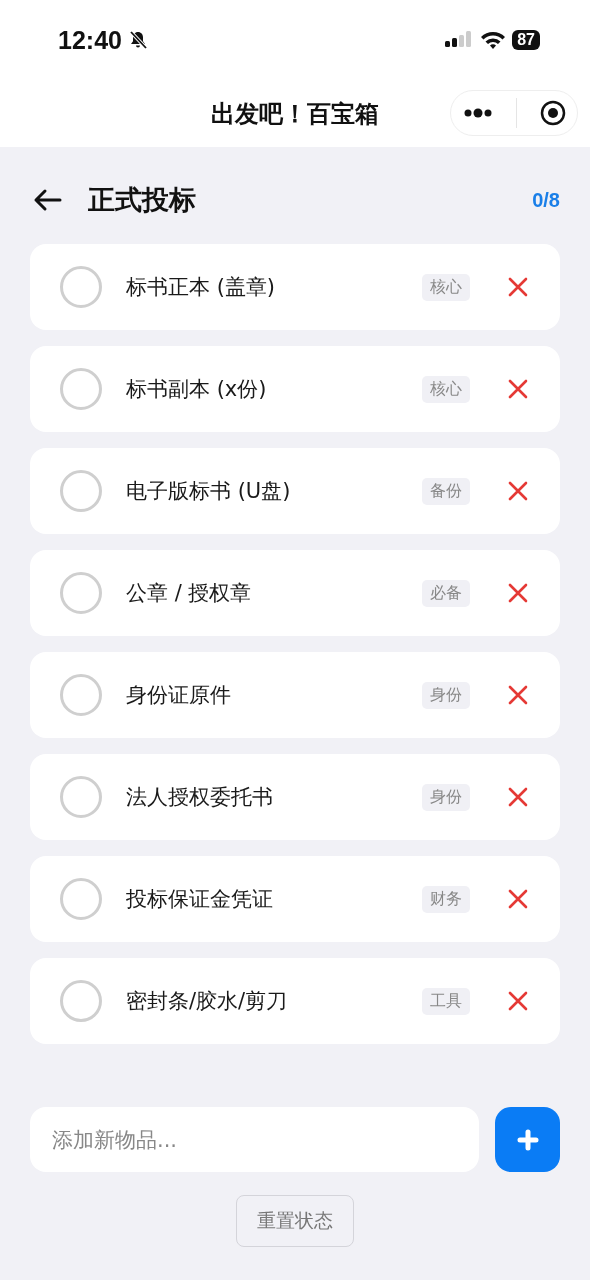  Describe the element at coordinates (295, 389) in the screenshot. I see `item-card: 标书副本 (x份) 核心` at that location.